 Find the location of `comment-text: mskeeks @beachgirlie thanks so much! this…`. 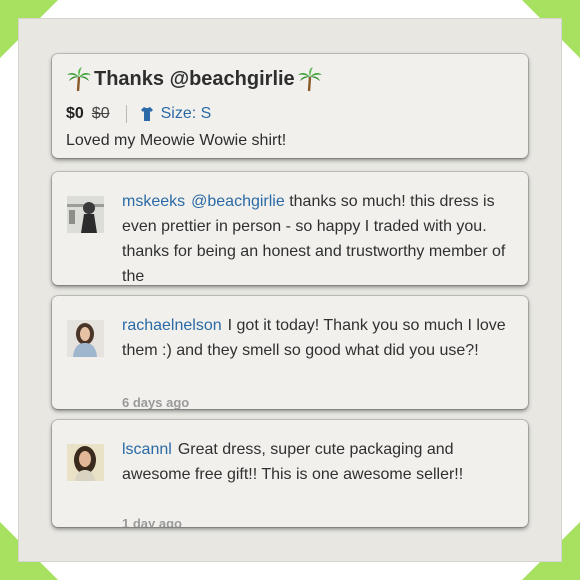

comment-text: mskeeks @beachgirlie thanks so much! this… is located at coordinates (318, 237).